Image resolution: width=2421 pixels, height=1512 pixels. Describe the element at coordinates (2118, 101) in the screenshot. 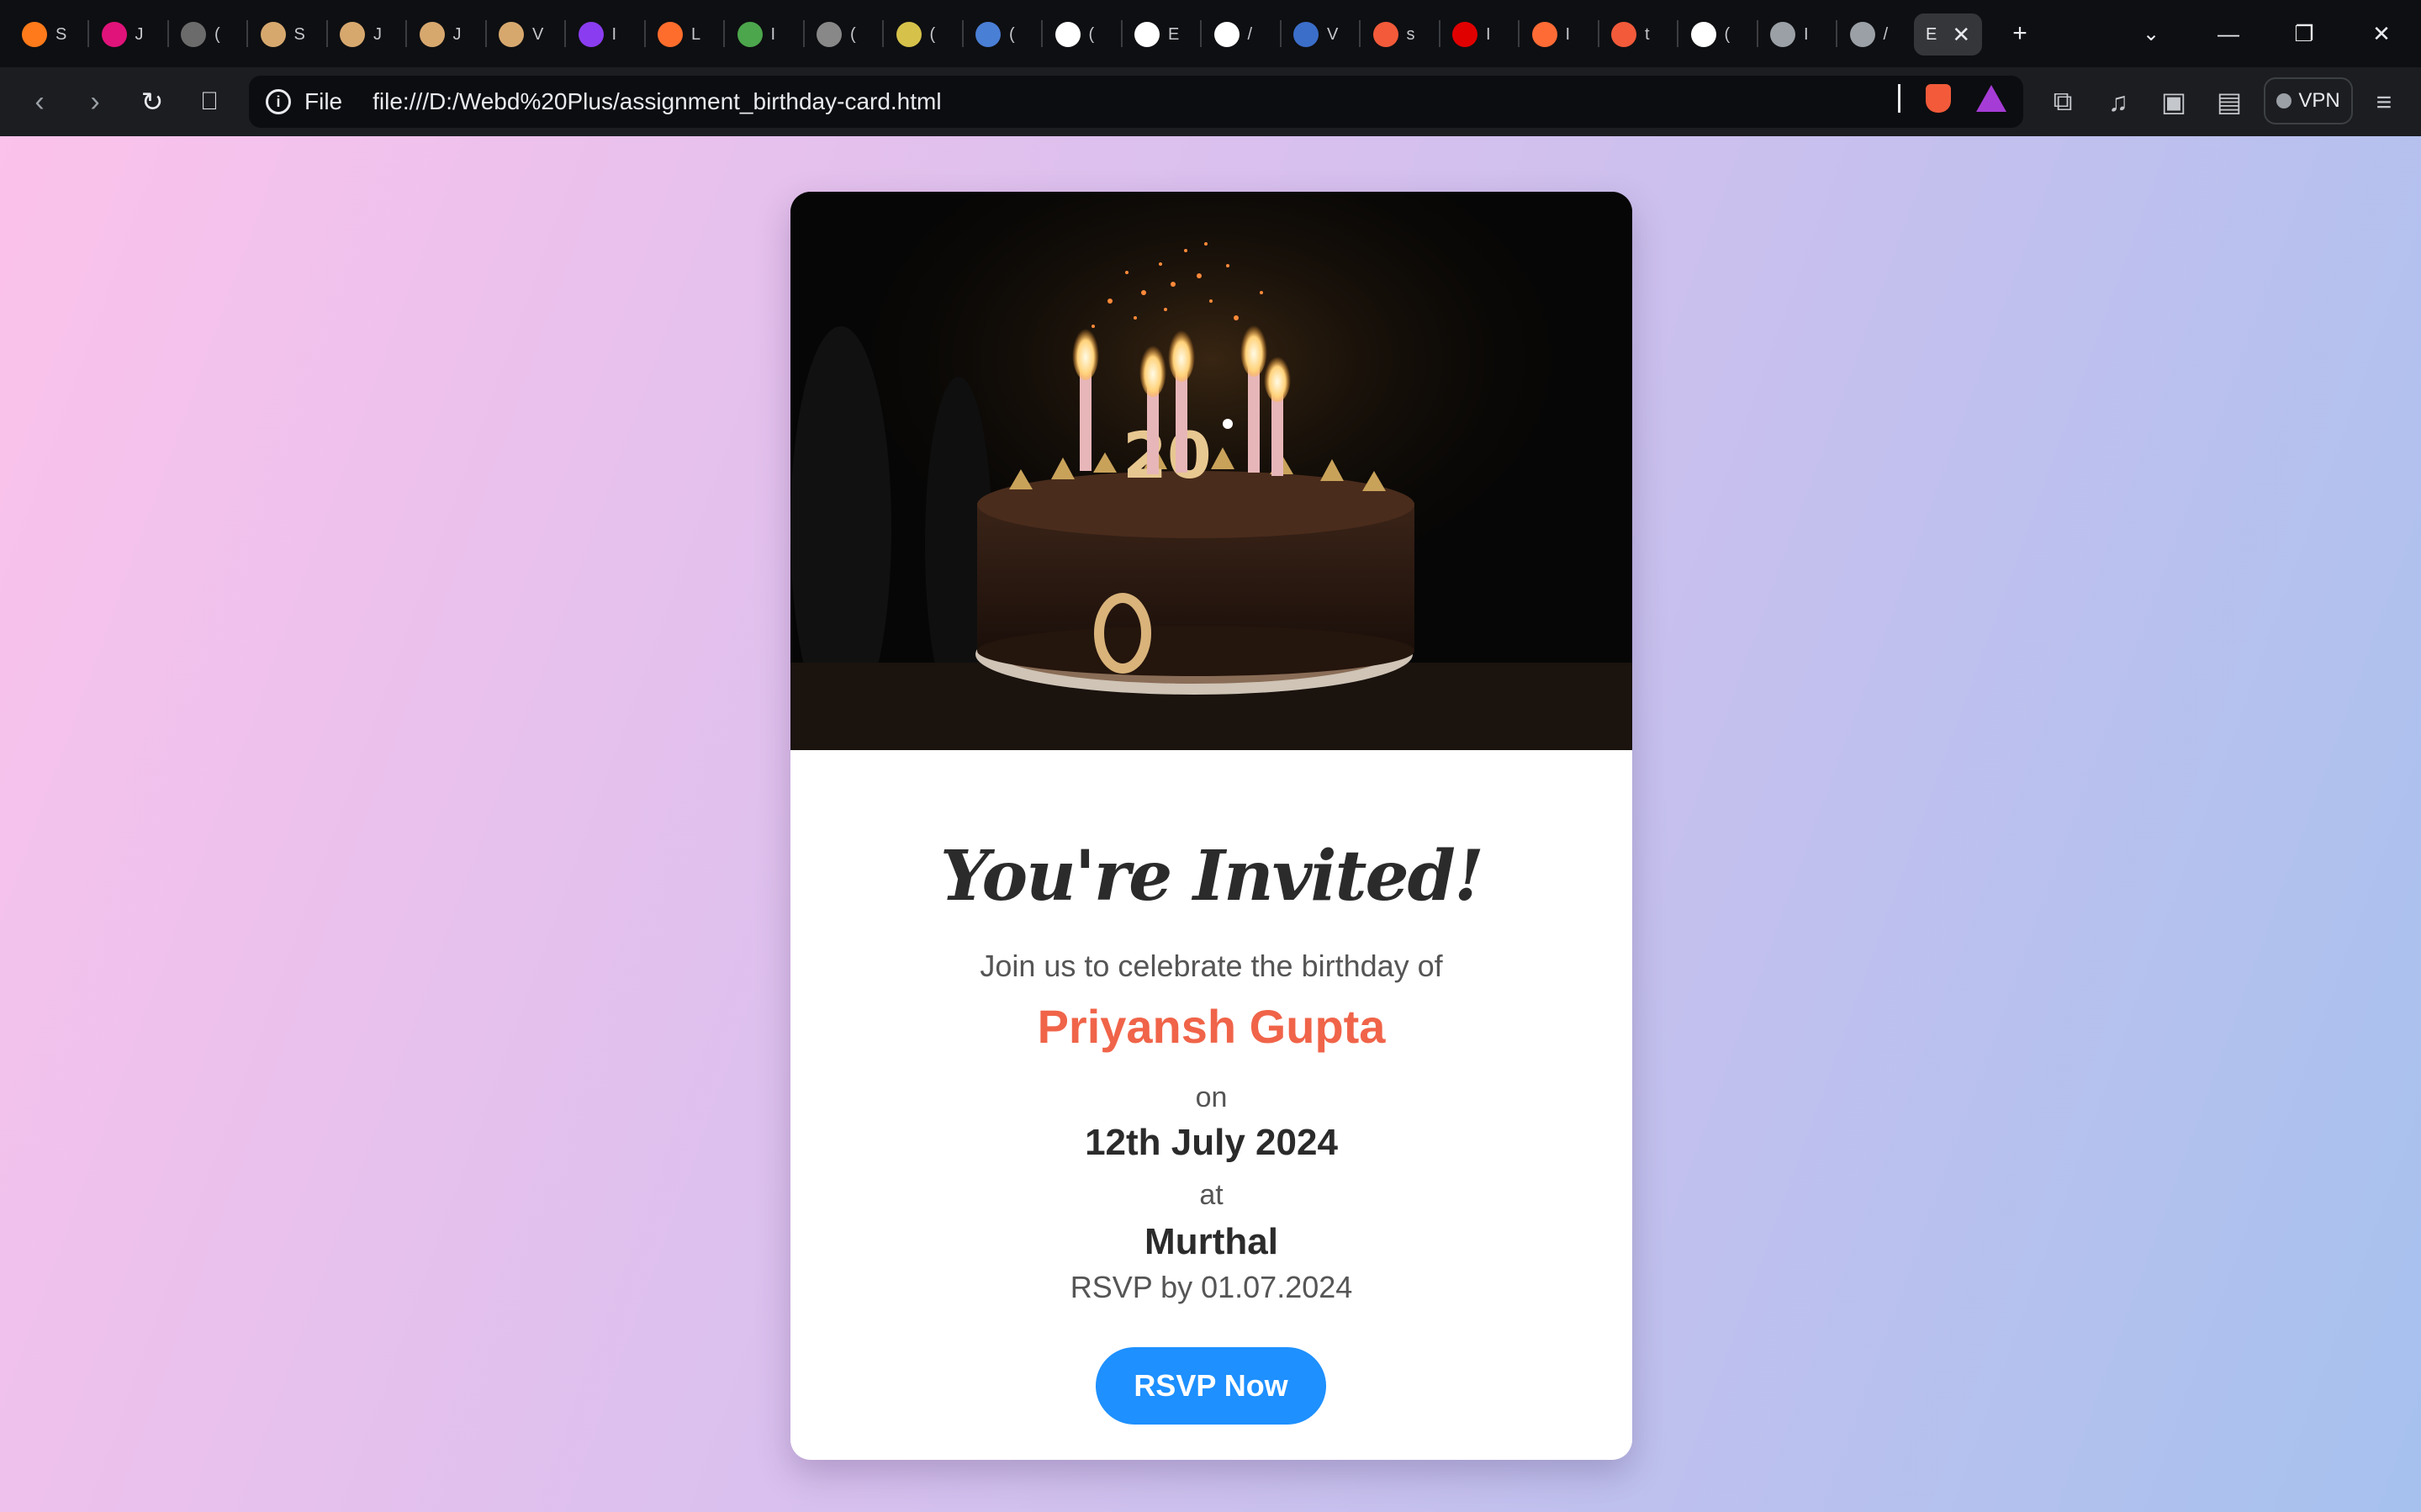

I see `media-icon: ♫` at that location.